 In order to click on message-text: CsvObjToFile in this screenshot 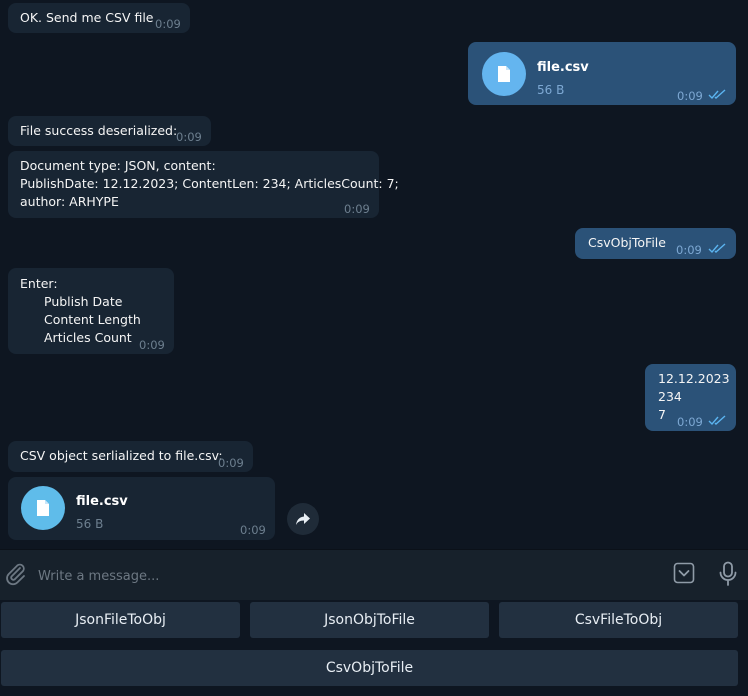, I will do `click(627, 242)`.